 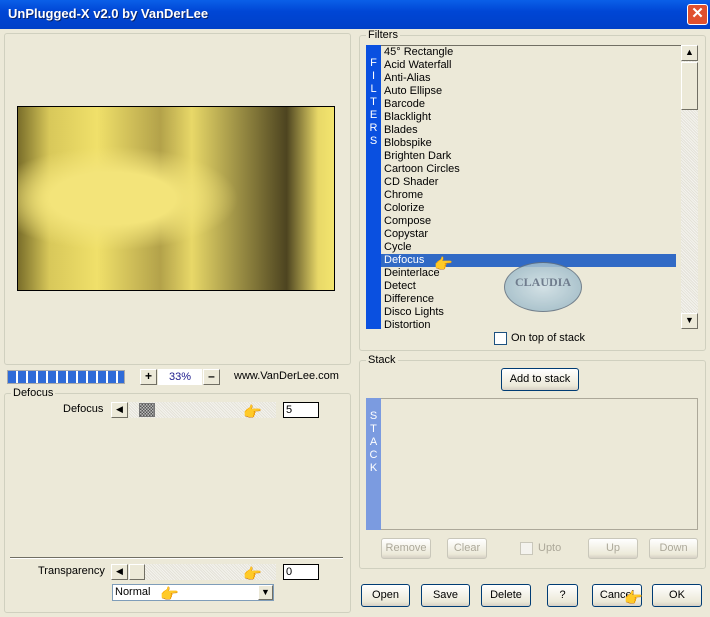 I want to click on up-button: Up, so click(x=613, y=548).